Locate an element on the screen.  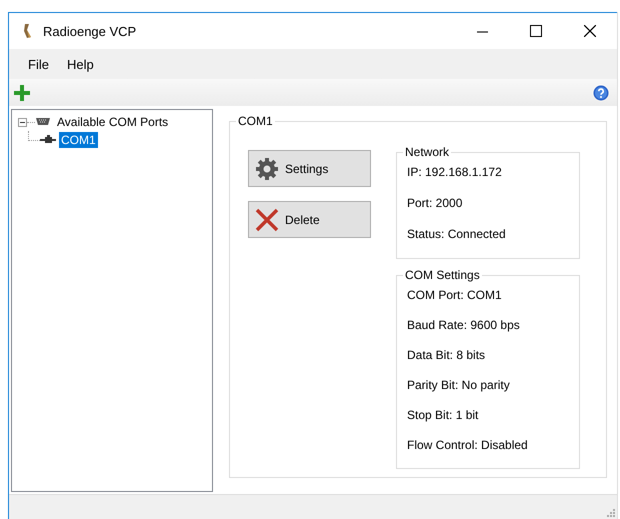
info-text: Stop Bit: 1 bit is located at coordinates (443, 415).